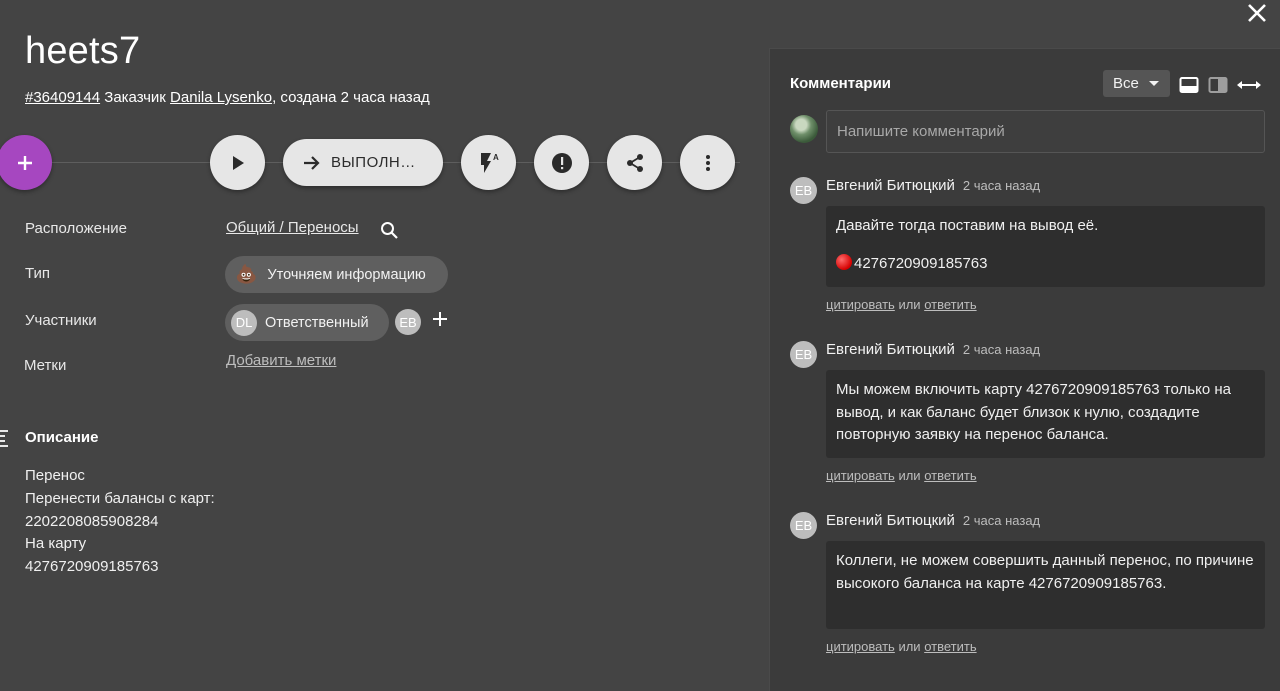  I want to click on more-button, so click(707, 162).